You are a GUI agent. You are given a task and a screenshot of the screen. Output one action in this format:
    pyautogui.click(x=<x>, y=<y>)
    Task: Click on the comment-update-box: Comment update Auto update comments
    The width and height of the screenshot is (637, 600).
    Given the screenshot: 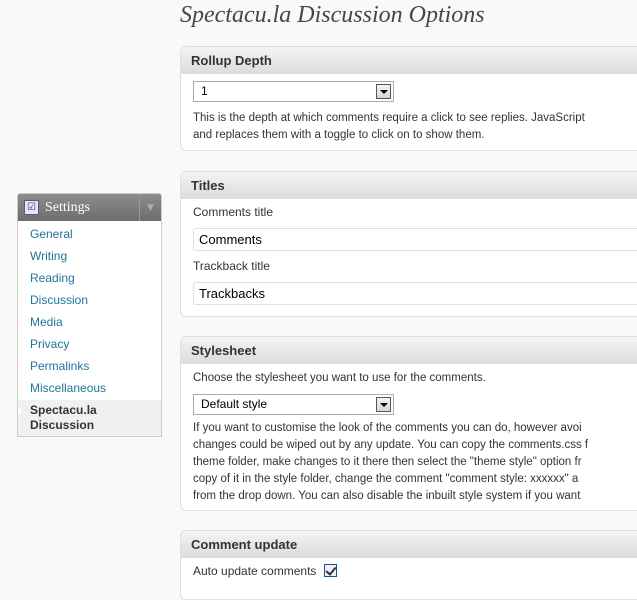 What is the action you would take?
    pyautogui.click(x=408, y=565)
    